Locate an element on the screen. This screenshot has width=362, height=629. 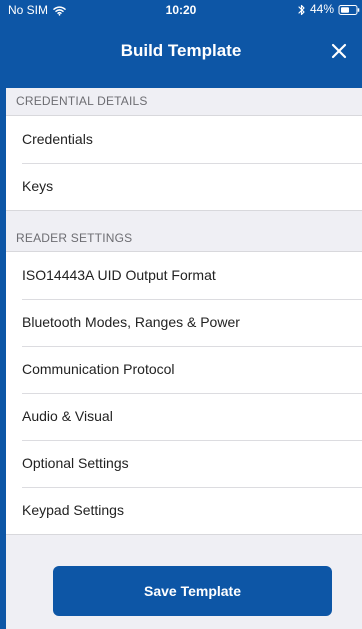
list-item-label: ISO14443A UID Output Format is located at coordinates (119, 275).